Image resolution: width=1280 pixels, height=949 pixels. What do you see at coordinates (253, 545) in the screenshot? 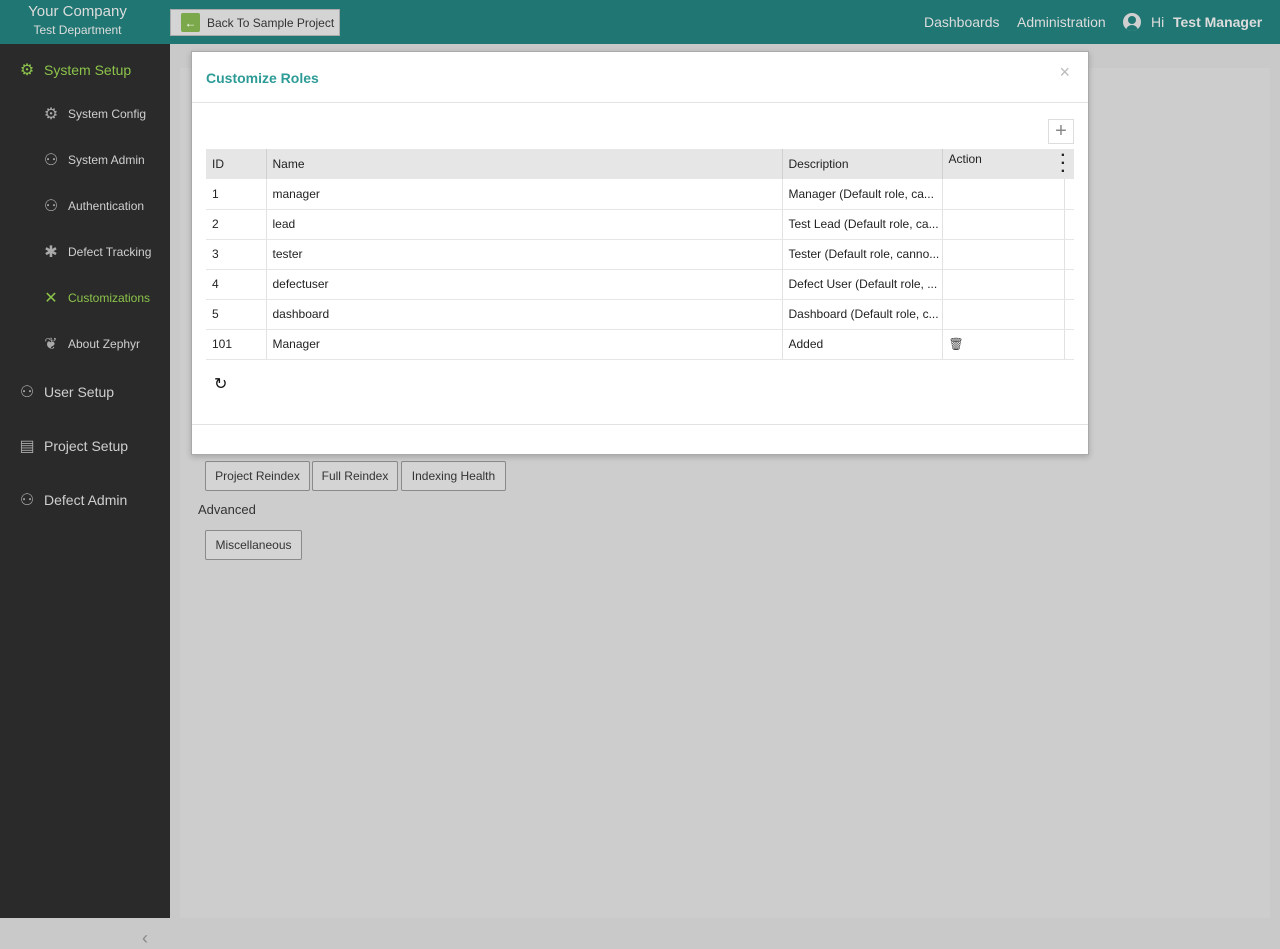
I see `miscellaneous-button: Miscellaneous` at bounding box center [253, 545].